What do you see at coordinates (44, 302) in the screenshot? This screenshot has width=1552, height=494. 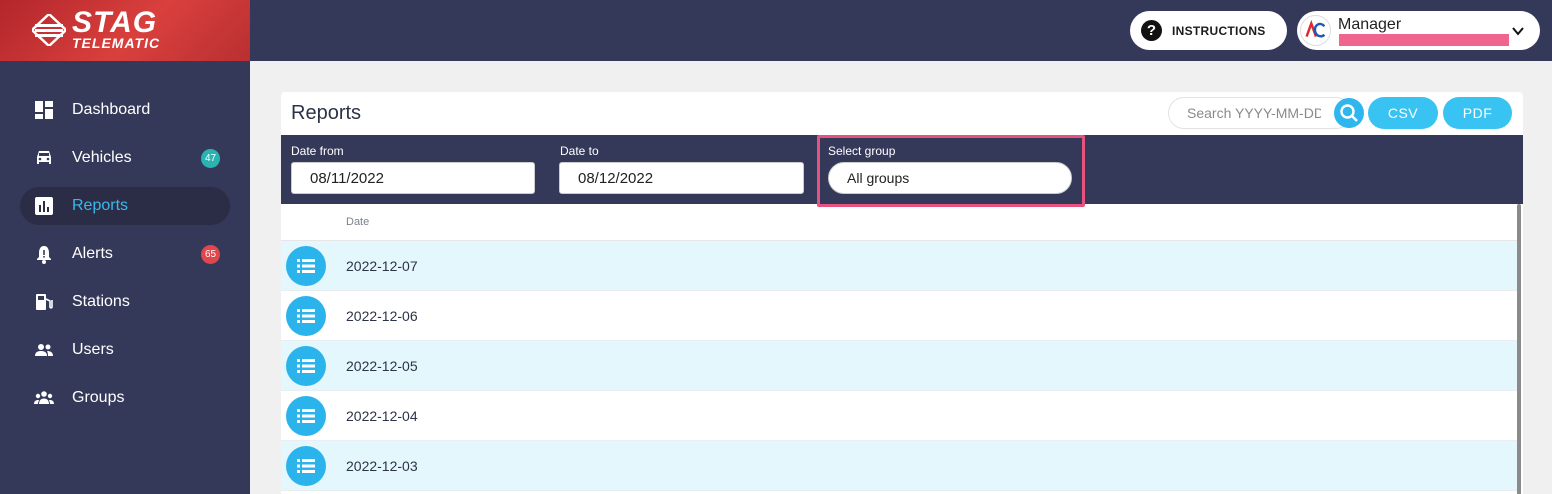 I see `fuel-station-icon` at bounding box center [44, 302].